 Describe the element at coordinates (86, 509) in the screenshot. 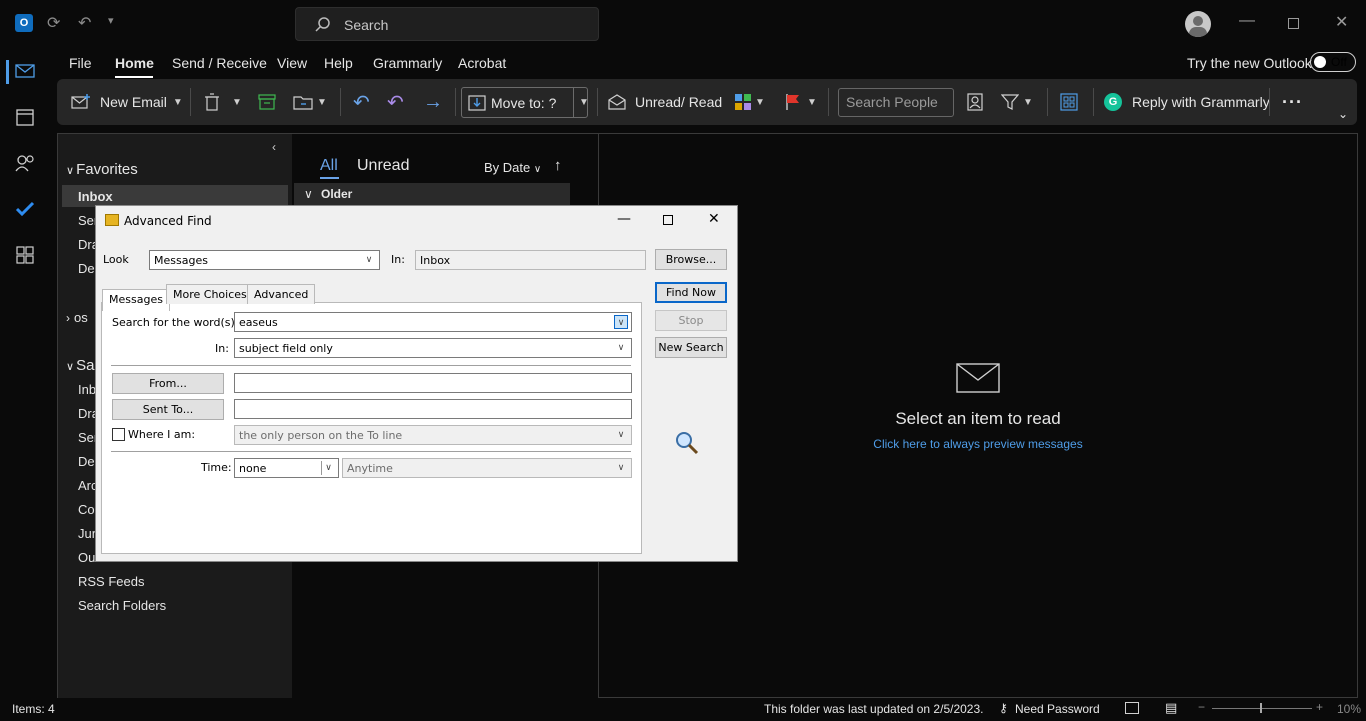

I see `folder-conversation: Co` at that location.